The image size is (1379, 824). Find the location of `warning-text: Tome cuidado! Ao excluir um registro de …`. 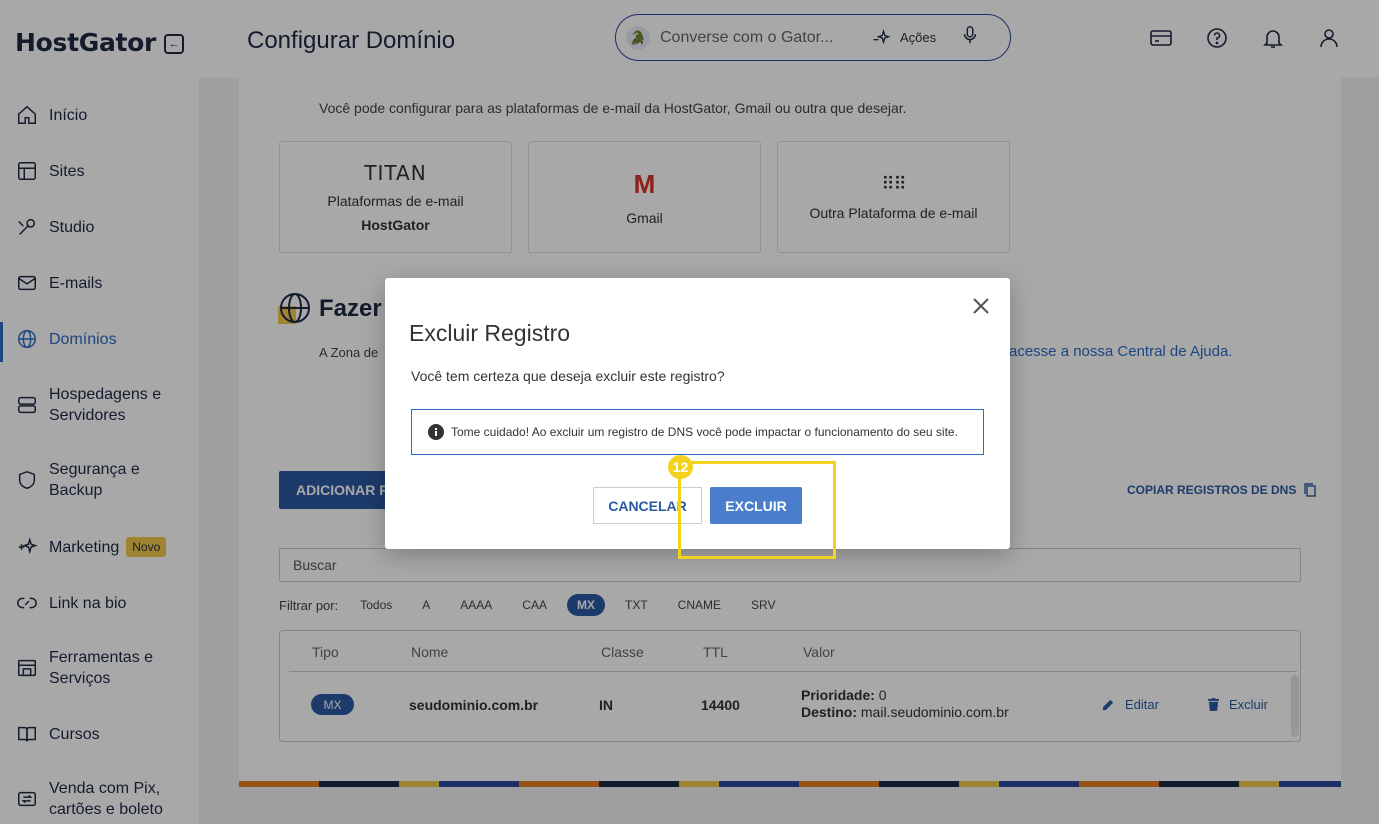

warning-text: Tome cuidado! Ao excluir um registro de … is located at coordinates (704, 432).